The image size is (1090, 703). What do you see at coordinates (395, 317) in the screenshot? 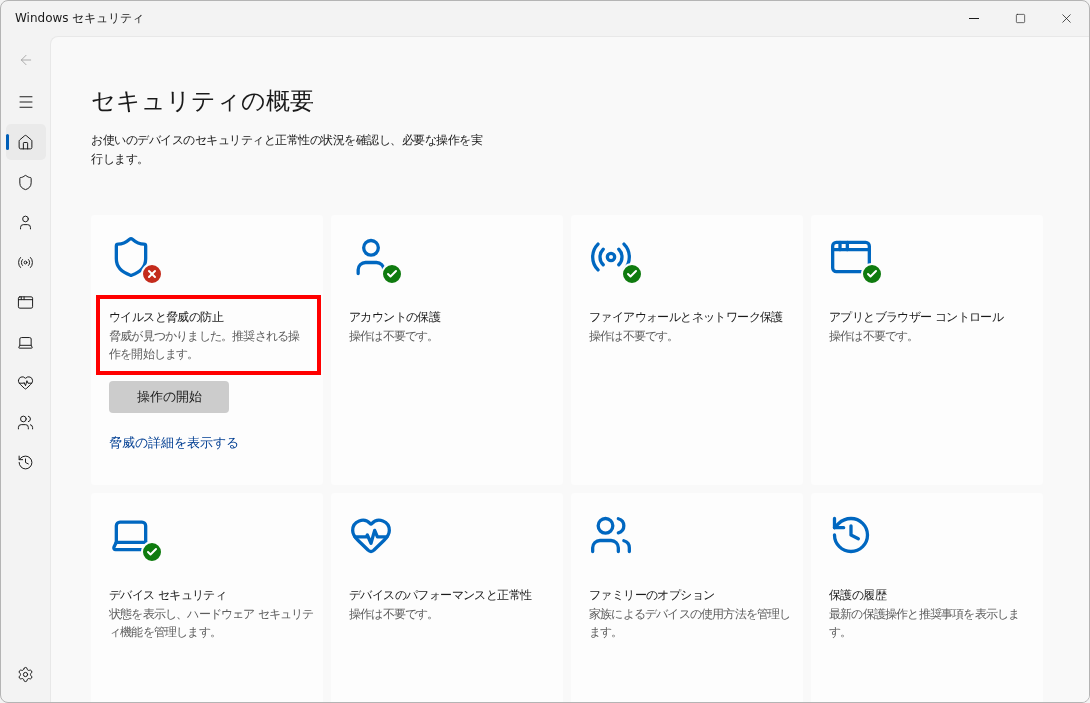
I see `tile-title: アカウントの保護` at bounding box center [395, 317].